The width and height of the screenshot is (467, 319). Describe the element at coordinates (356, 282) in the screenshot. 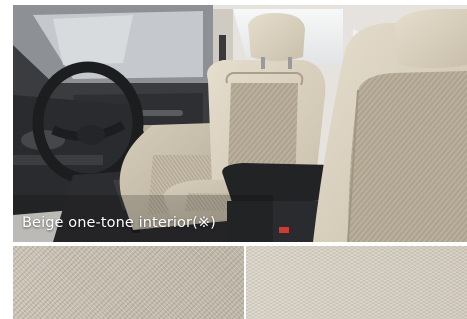

I see `beige-fabric-swatch` at that location.